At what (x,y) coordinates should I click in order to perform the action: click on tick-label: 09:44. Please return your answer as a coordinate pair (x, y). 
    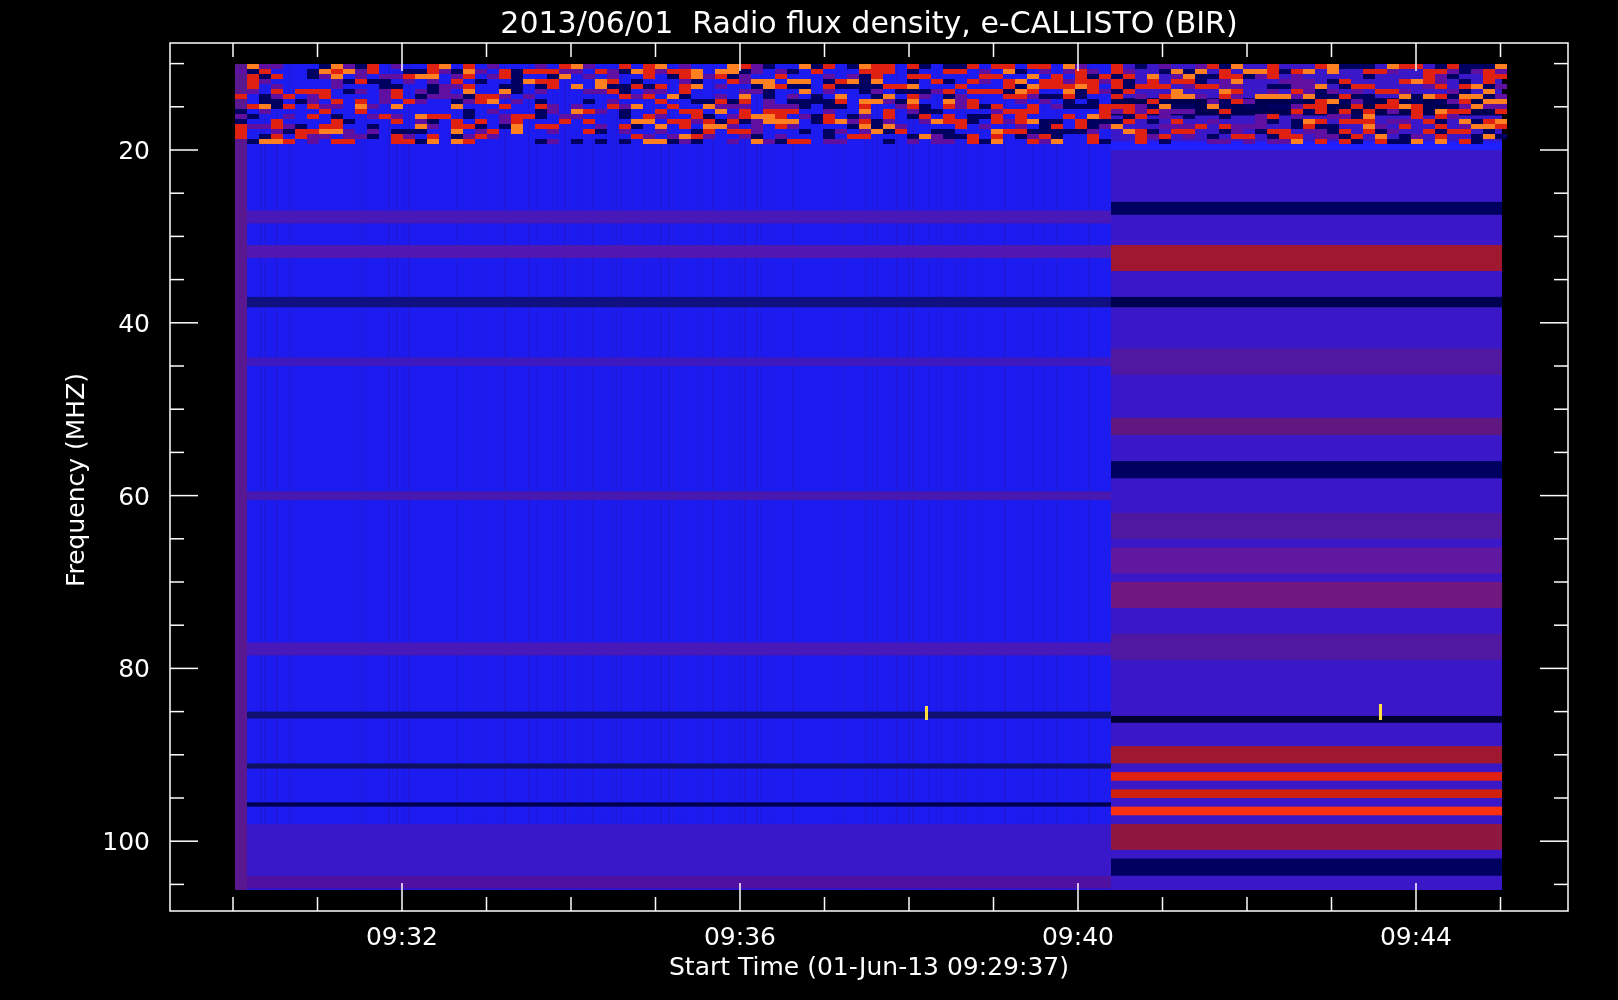
    Looking at the image, I should click on (1416, 936).